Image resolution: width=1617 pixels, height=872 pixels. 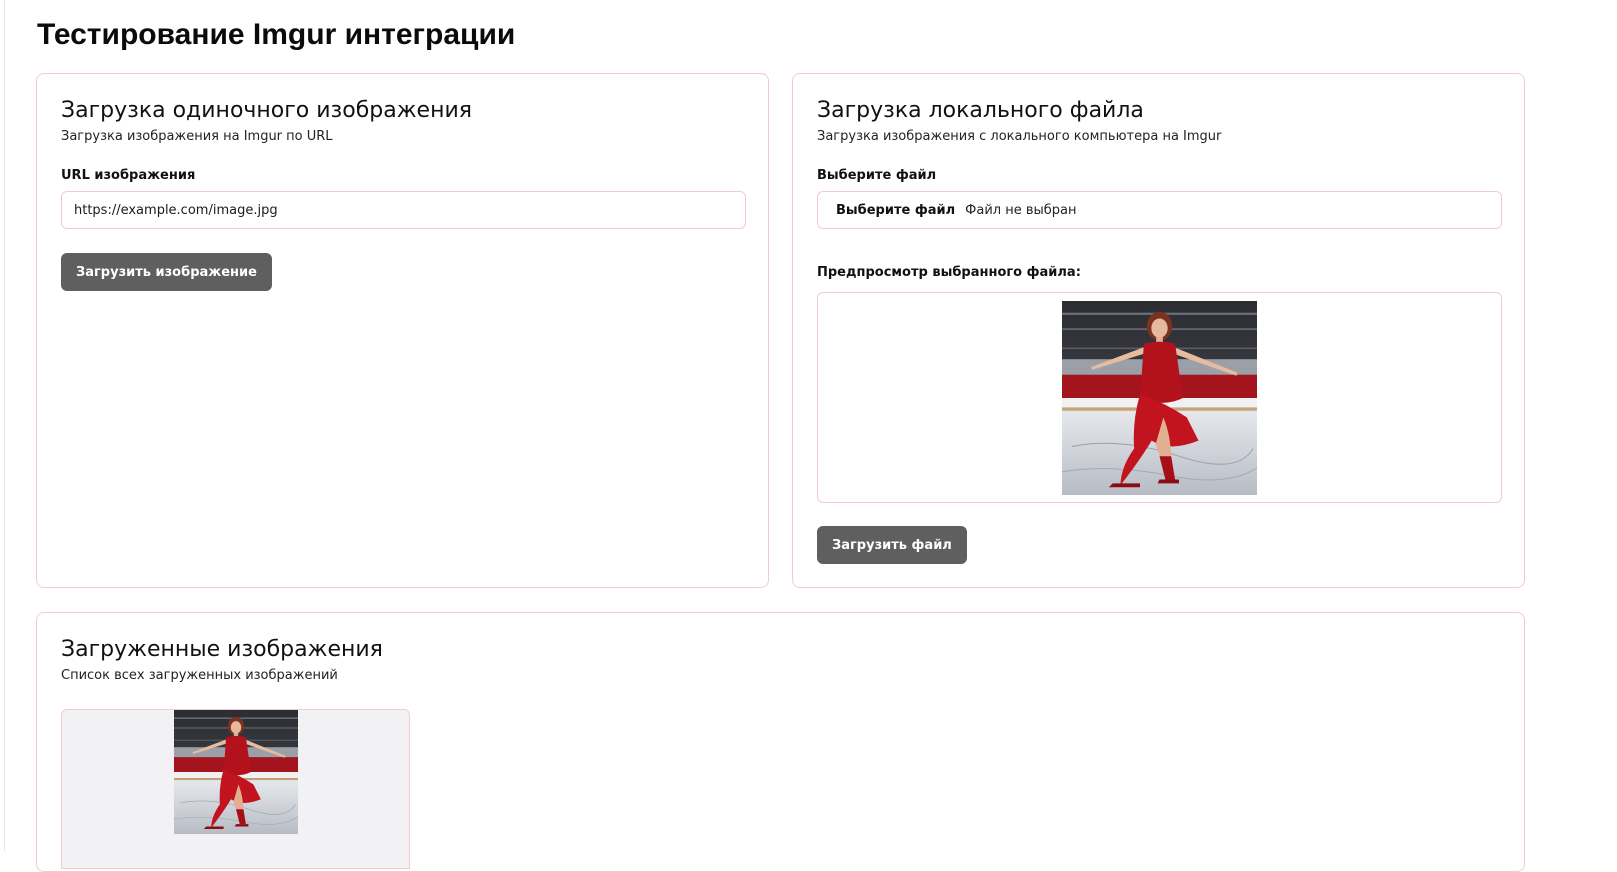 I want to click on file-status-text: Файл не выбран, so click(x=1021, y=210).